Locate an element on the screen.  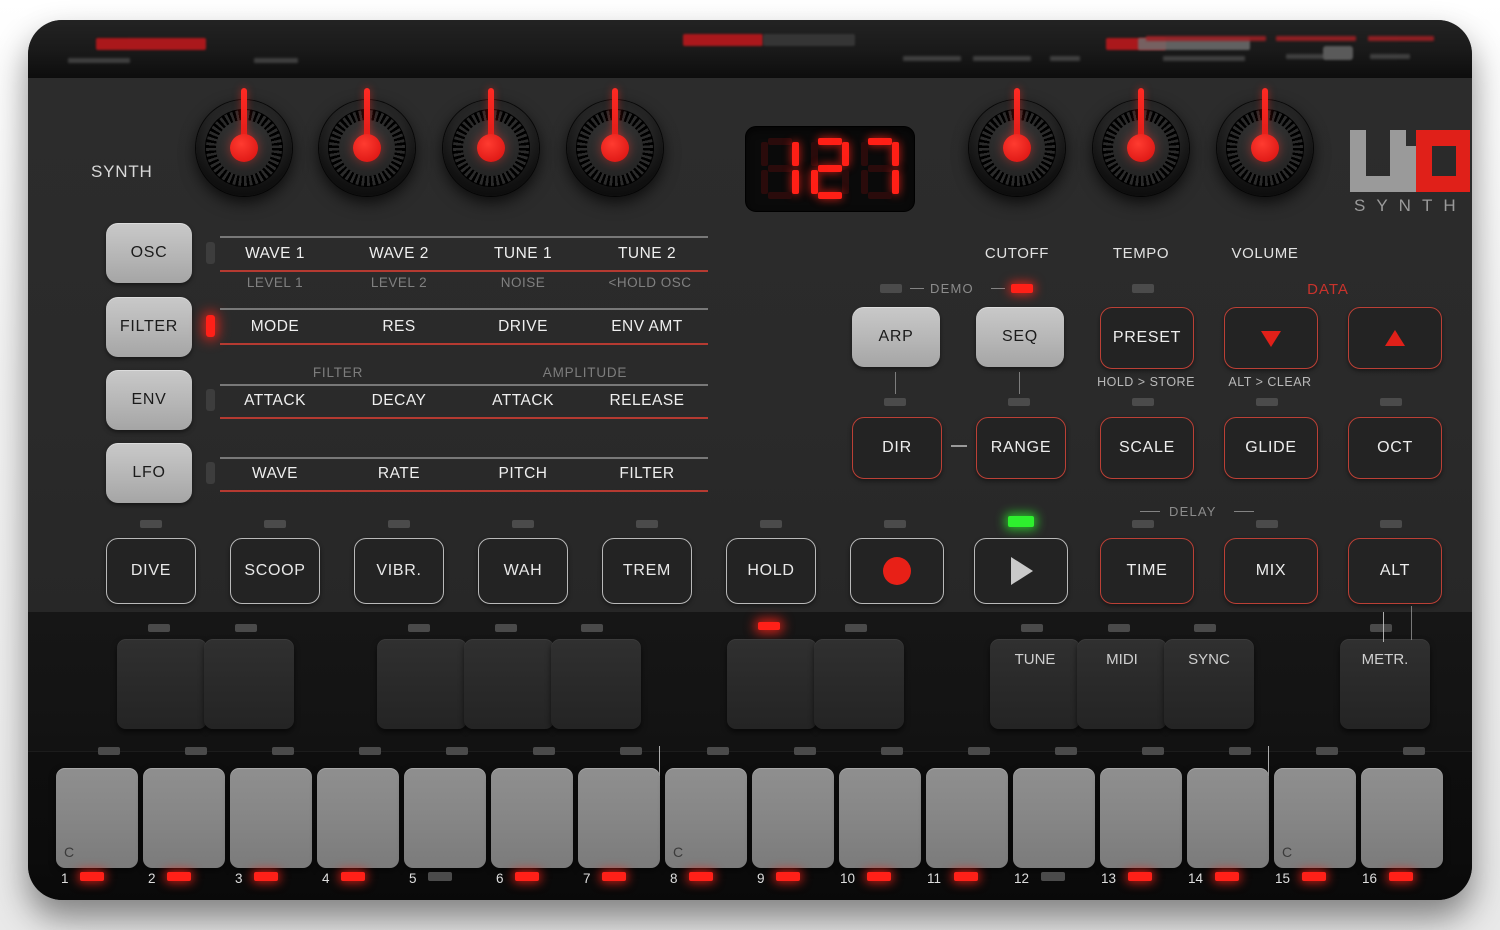
button-wah: WAH is located at coordinates (523, 571).